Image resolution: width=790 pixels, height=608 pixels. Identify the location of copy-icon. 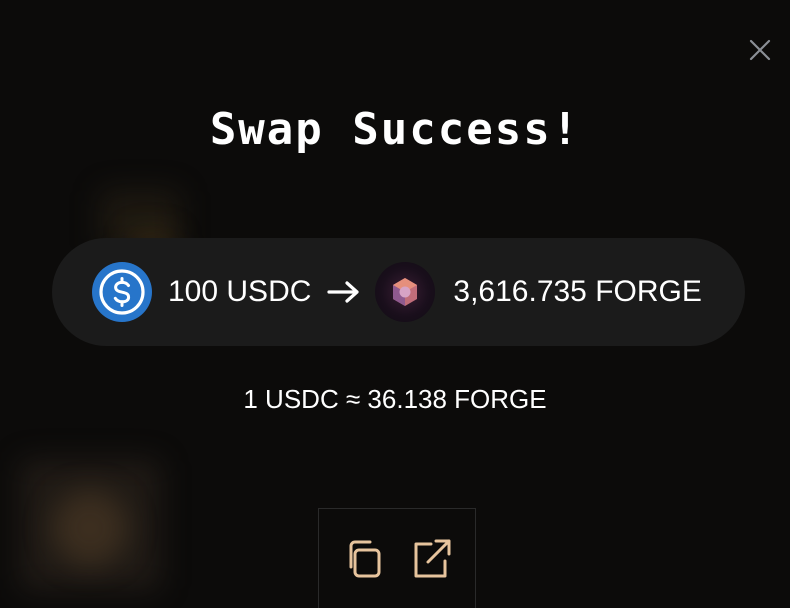
(365, 559).